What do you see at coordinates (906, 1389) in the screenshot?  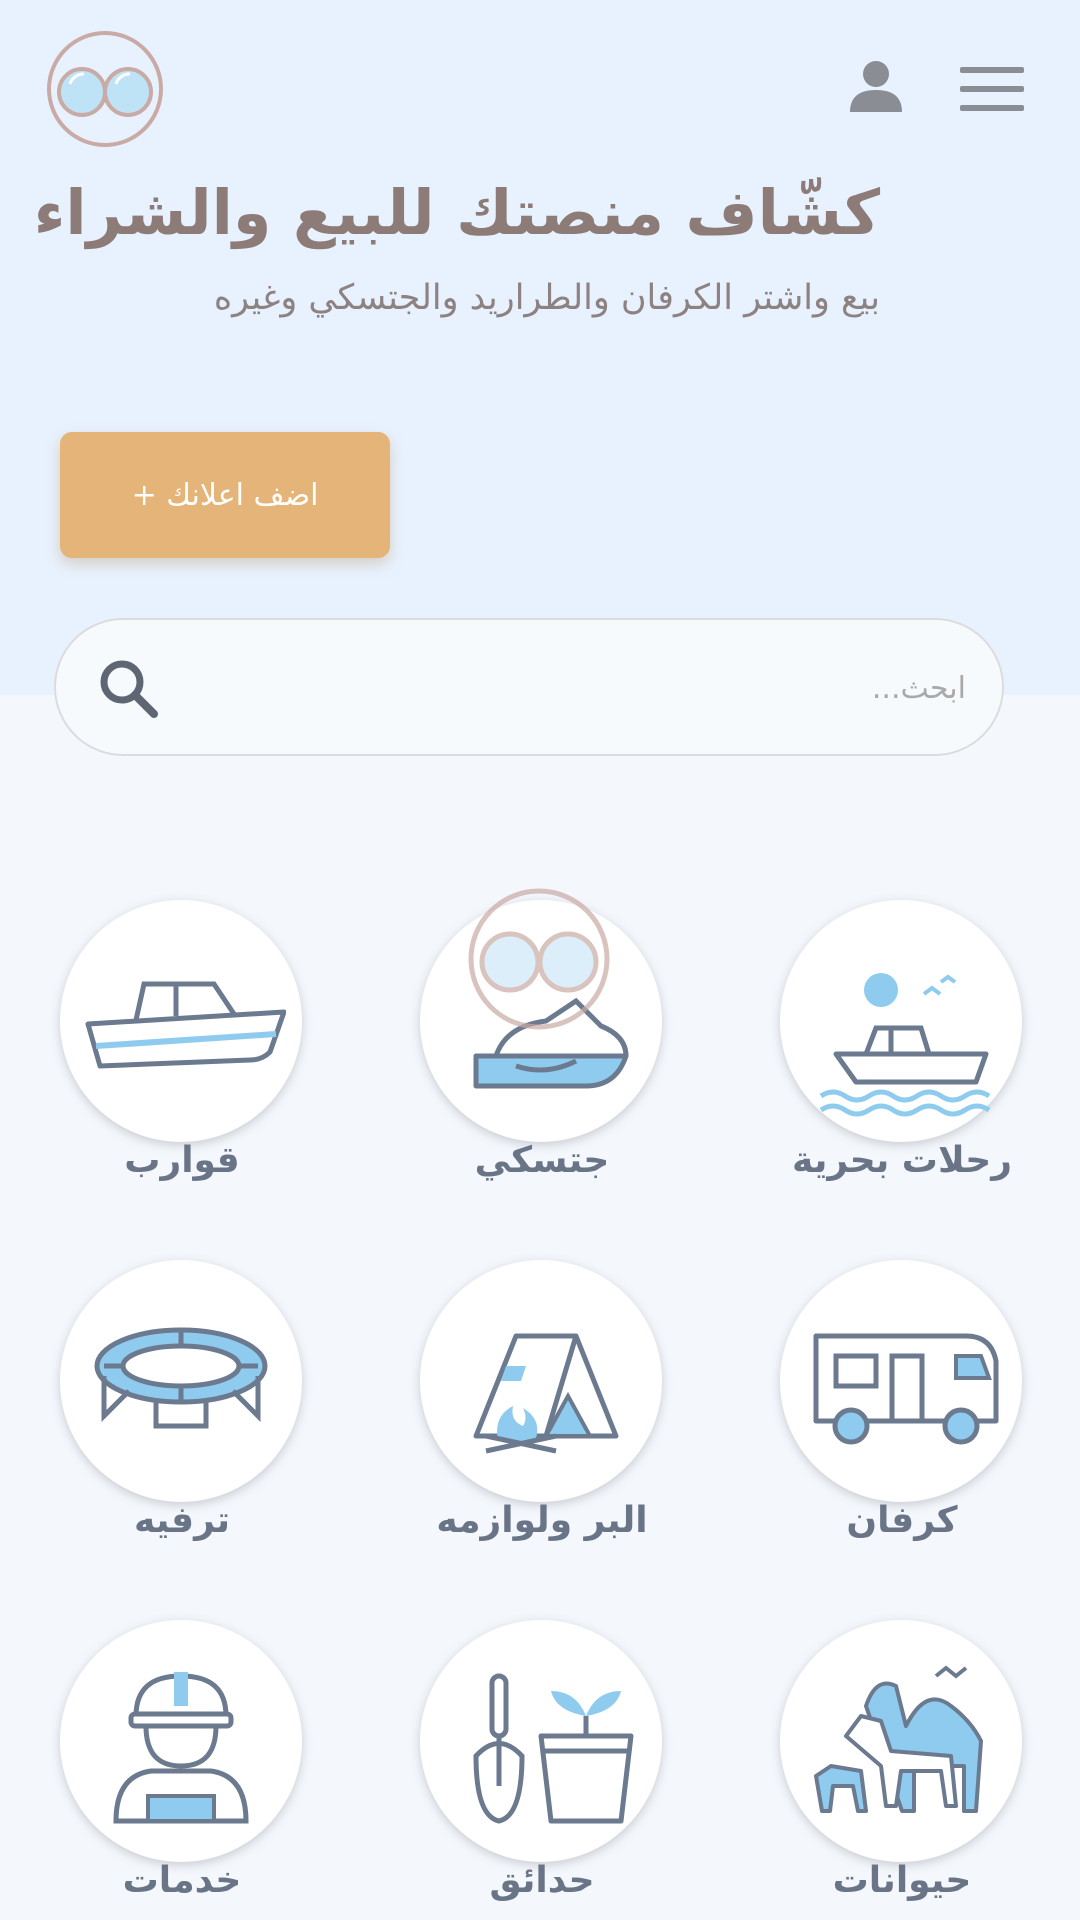 I see `caravan-icon` at bounding box center [906, 1389].